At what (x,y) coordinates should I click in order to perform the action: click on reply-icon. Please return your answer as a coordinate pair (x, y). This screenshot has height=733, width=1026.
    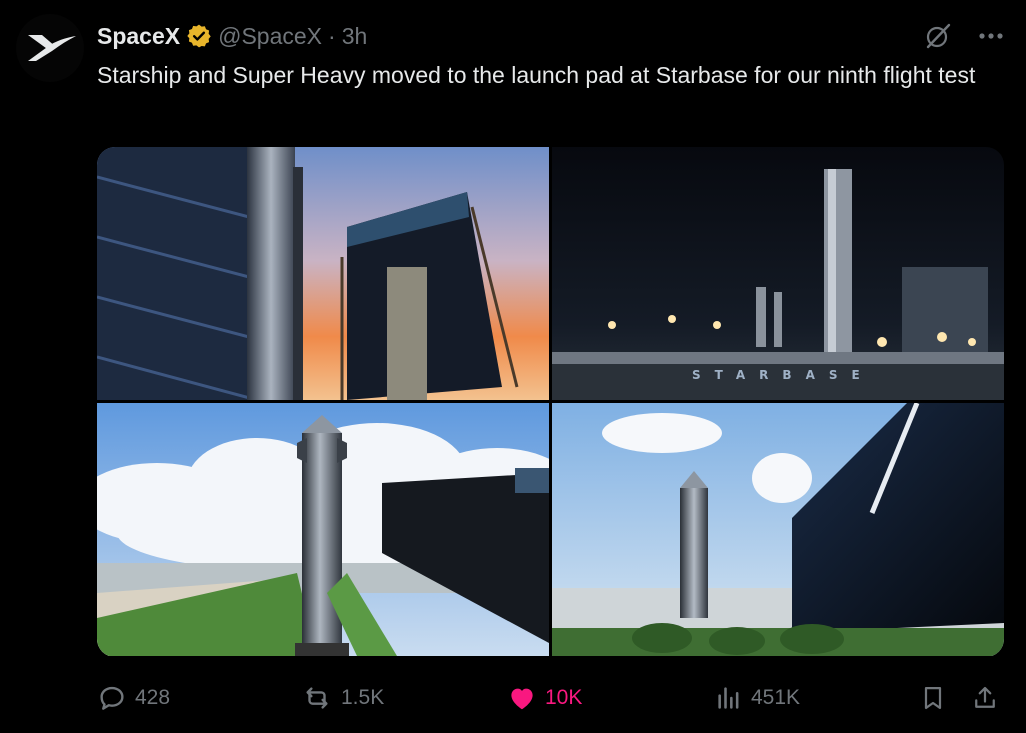
    Looking at the image, I should click on (112, 698).